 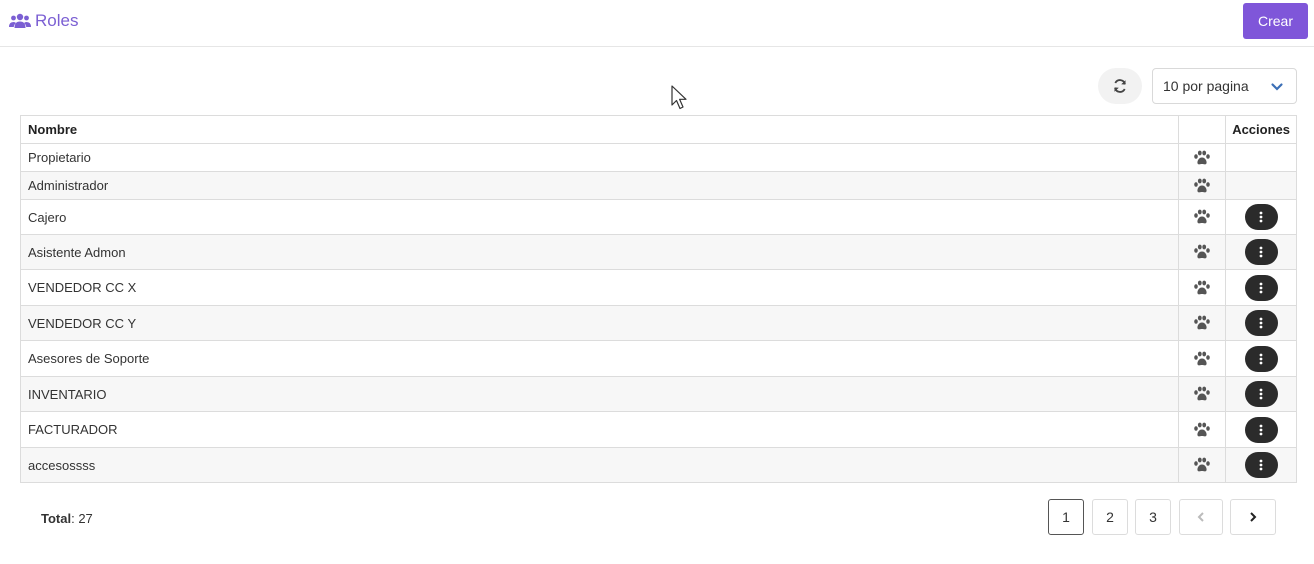 What do you see at coordinates (599, 157) in the screenshot?
I see `role-name-cell: Propietario` at bounding box center [599, 157].